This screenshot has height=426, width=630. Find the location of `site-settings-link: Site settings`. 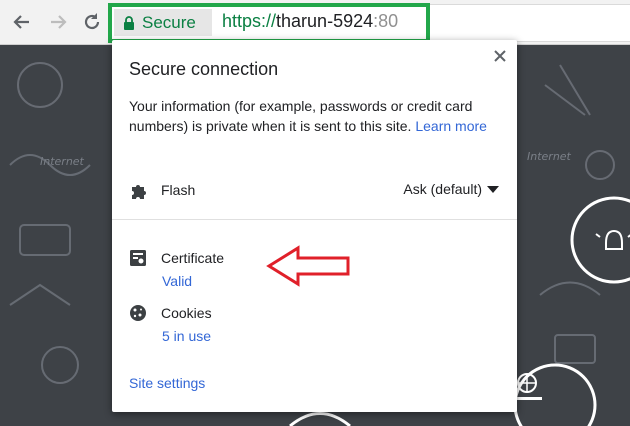

site-settings-link: Site settings is located at coordinates (167, 383).